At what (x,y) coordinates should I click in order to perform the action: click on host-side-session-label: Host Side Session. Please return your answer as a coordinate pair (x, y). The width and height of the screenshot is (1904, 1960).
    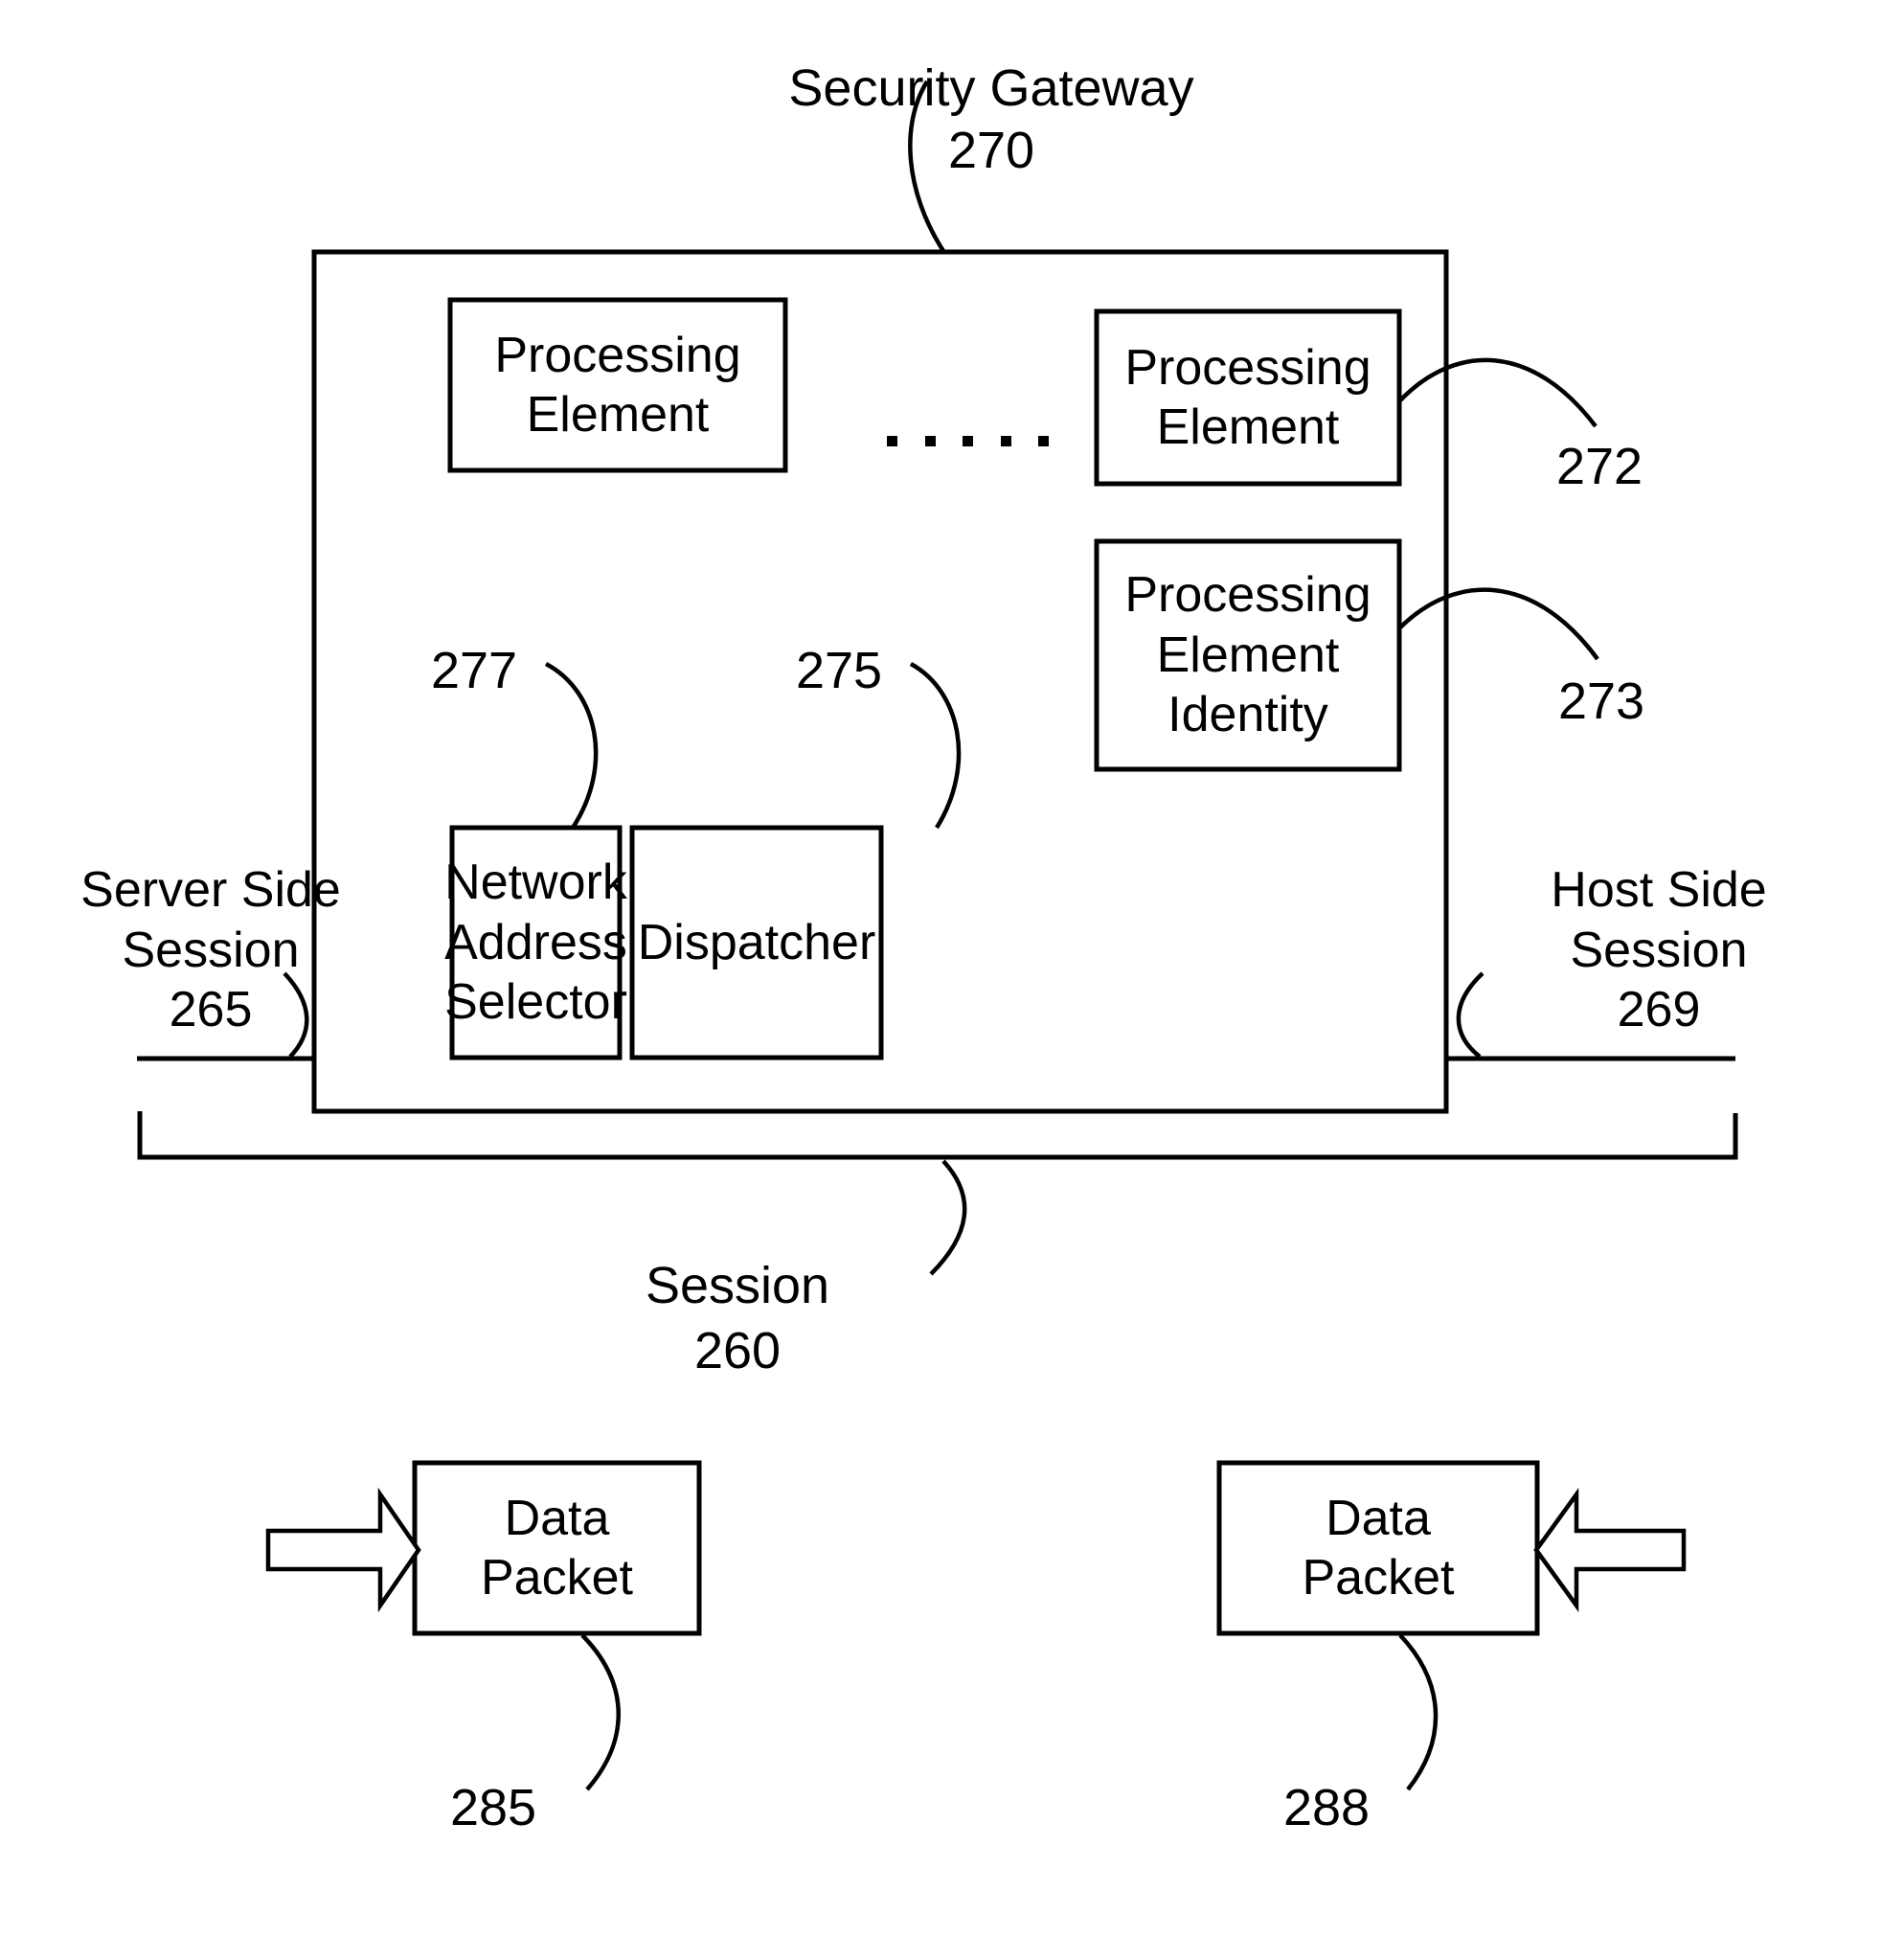
    Looking at the image, I should click on (1659, 920).